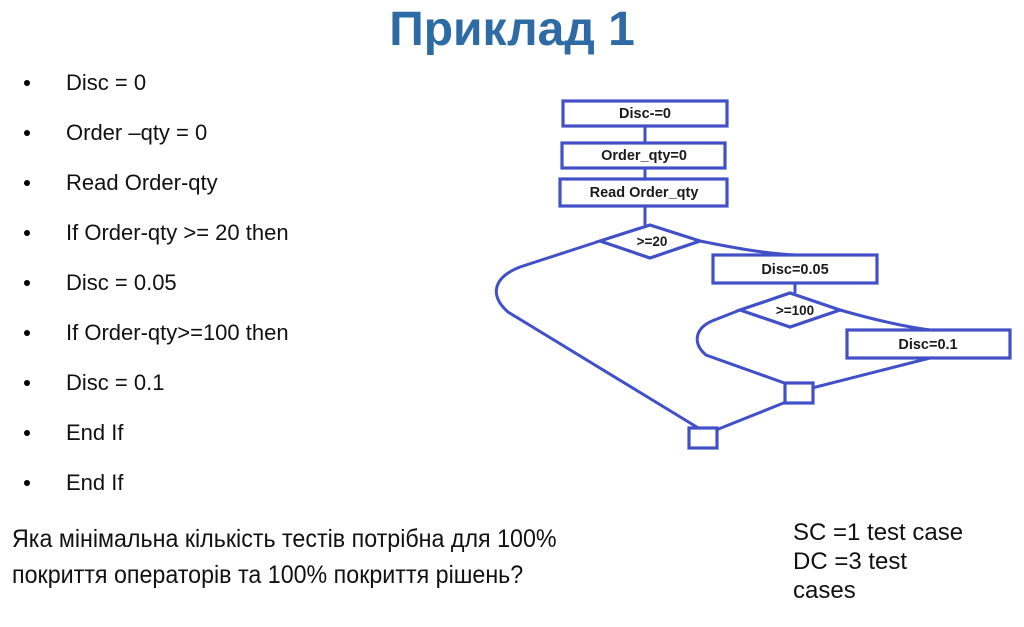 The width and height of the screenshot is (1024, 627). Describe the element at coordinates (137, 132) in the screenshot. I see `list-item-label: Order –qty = 0` at that location.